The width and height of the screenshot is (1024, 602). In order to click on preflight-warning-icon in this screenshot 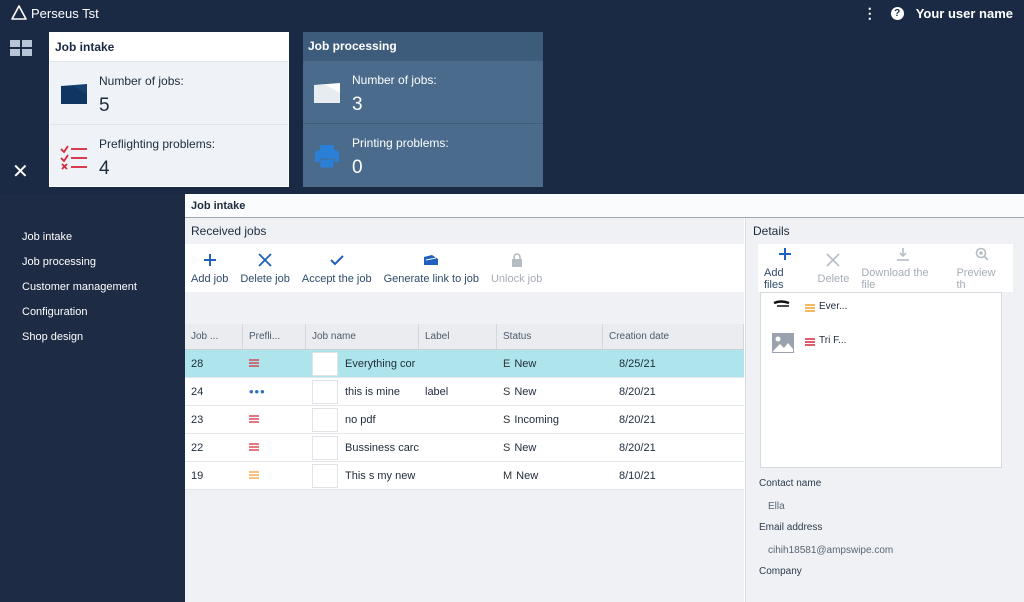, I will do `click(254, 476)`.